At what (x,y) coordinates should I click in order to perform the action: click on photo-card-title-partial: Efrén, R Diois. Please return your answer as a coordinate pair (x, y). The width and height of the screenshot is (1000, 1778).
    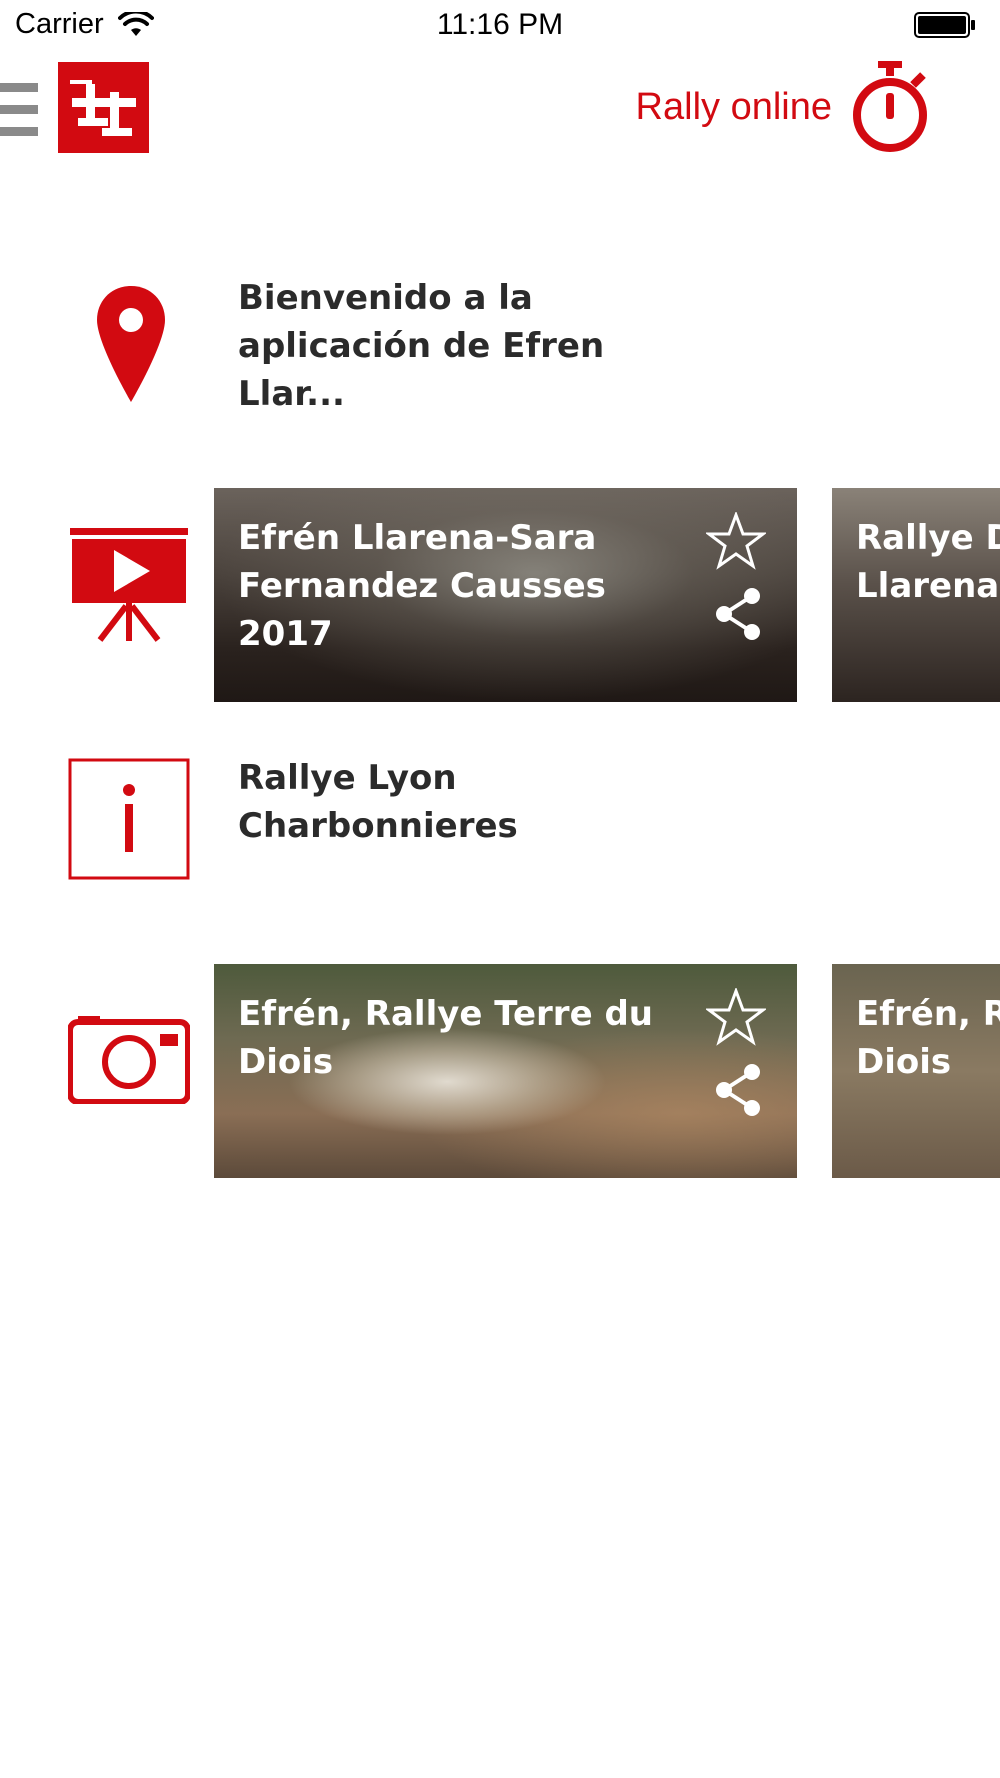
    Looking at the image, I should click on (928, 1038).